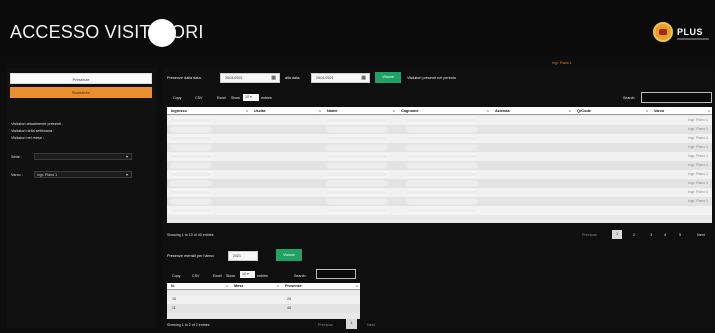  What do you see at coordinates (83, 156) in the screenshot?
I see `sede-select: ▾` at bounding box center [83, 156].